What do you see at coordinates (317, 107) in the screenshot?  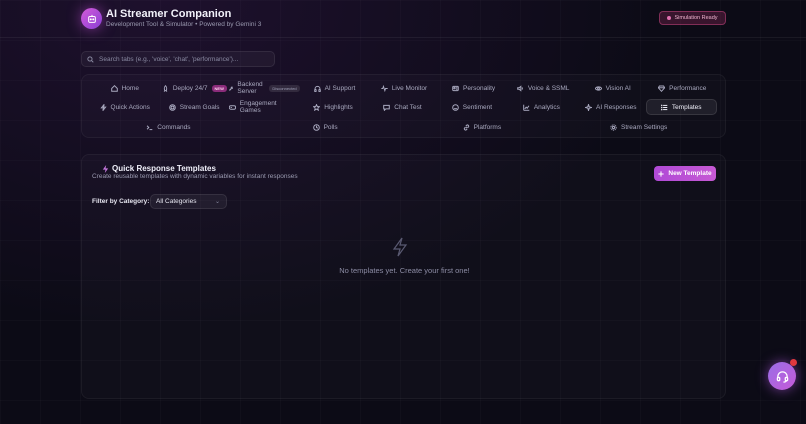 I see `star-icon` at bounding box center [317, 107].